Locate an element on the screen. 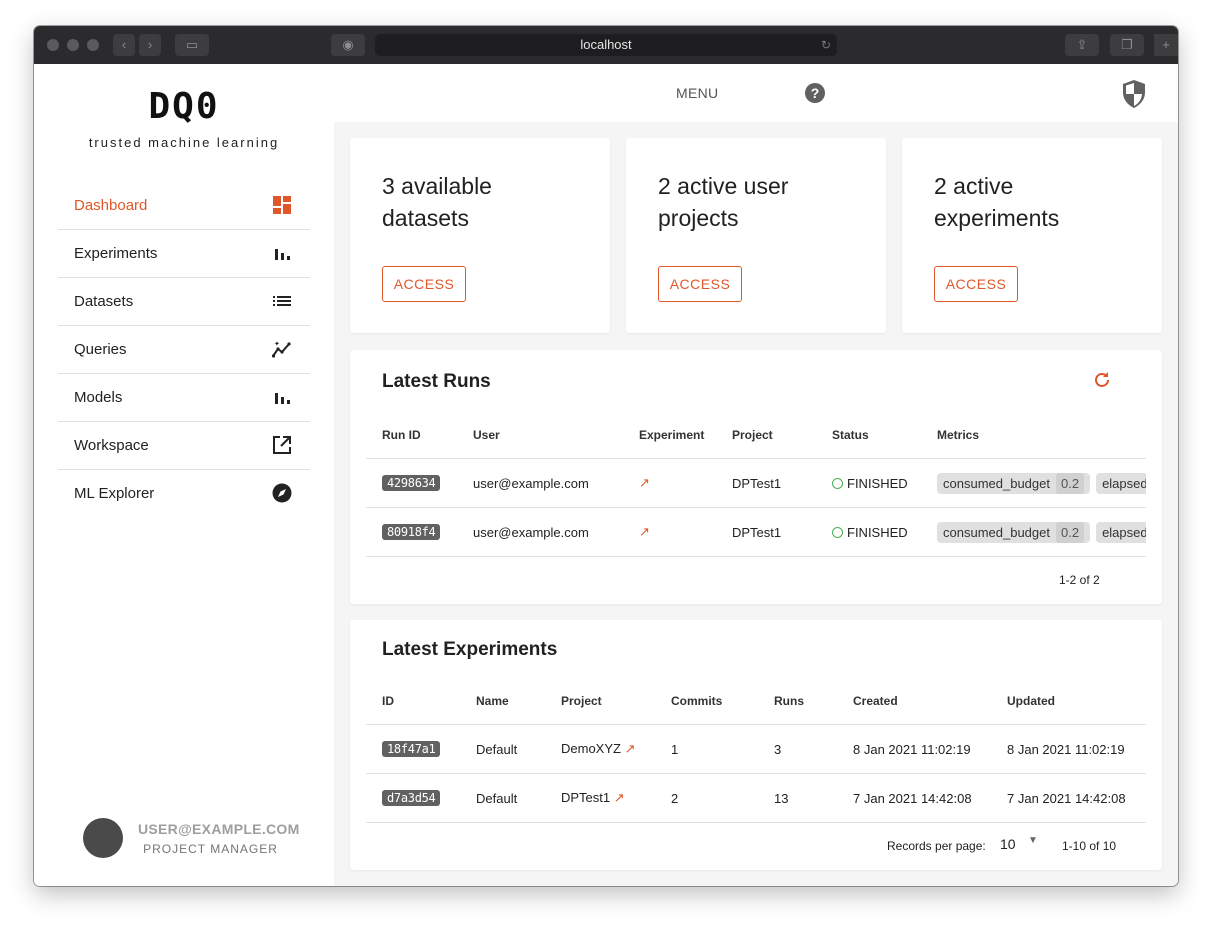 The width and height of the screenshot is (1212, 929). column-header: Status is located at coordinates (884, 435).